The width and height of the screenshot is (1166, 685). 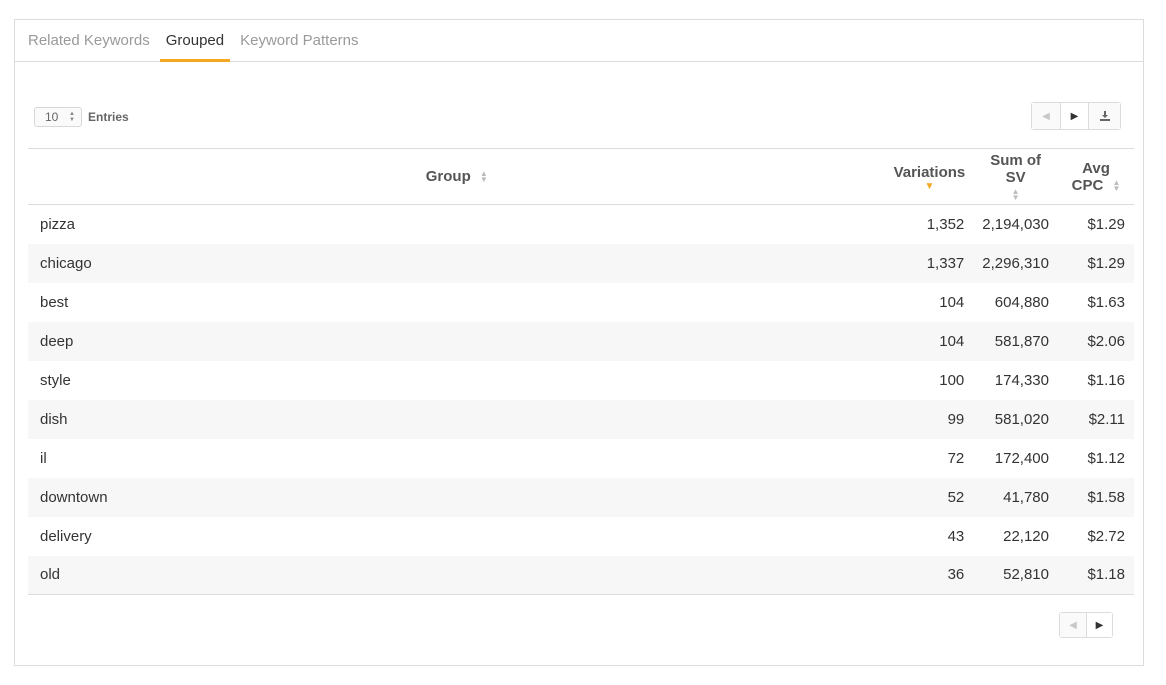 I want to click on table-row: downtown 52 41,780 $1.58, so click(x=581, y=497).